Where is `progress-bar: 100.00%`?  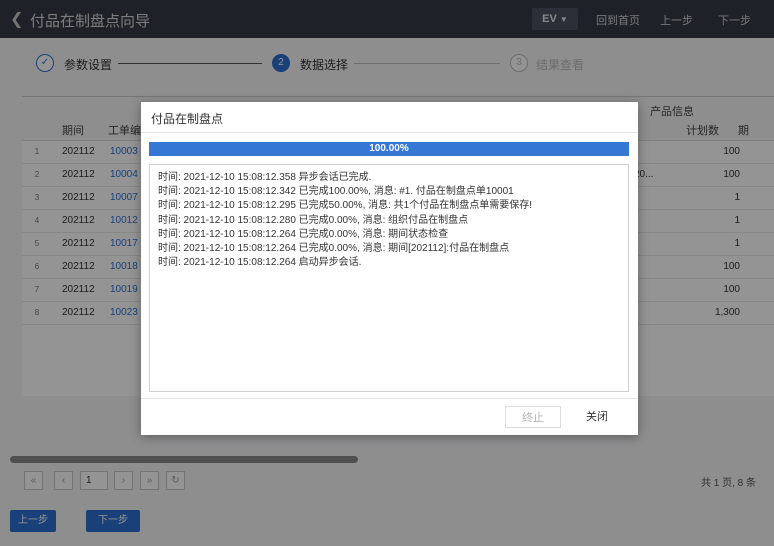 progress-bar: 100.00% is located at coordinates (389, 149).